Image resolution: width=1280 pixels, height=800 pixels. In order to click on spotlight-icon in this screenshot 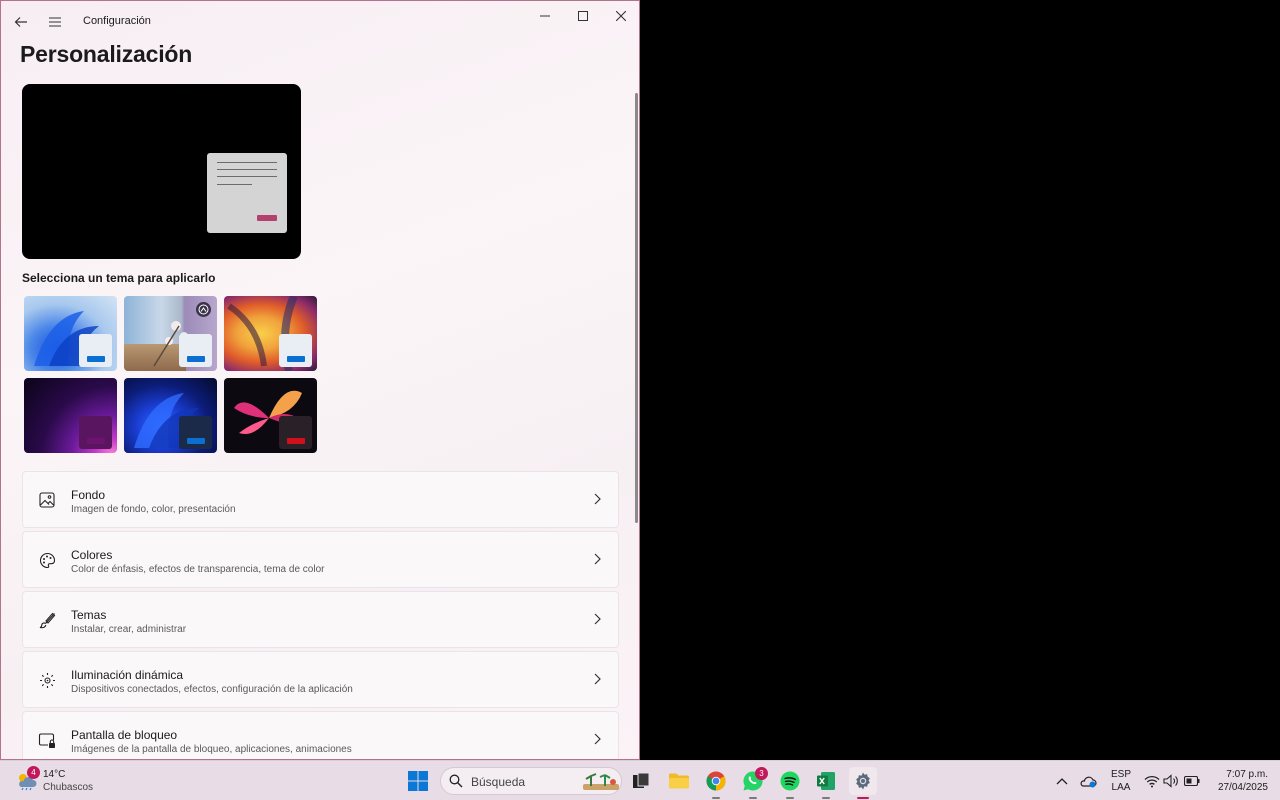, I will do `click(203, 309)`.